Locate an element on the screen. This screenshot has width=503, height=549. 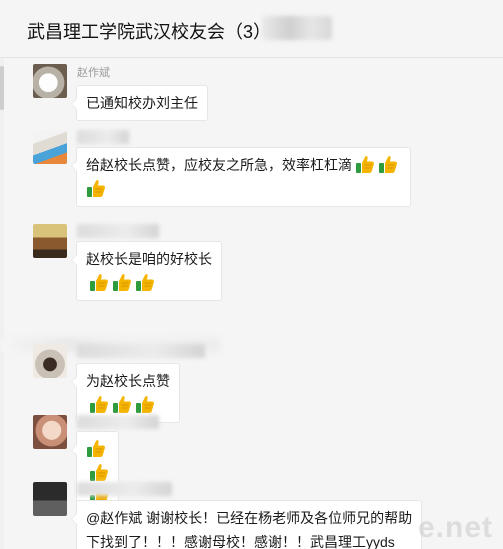
message-bubble: 已通知校办刘主任 is located at coordinates (139, 103).